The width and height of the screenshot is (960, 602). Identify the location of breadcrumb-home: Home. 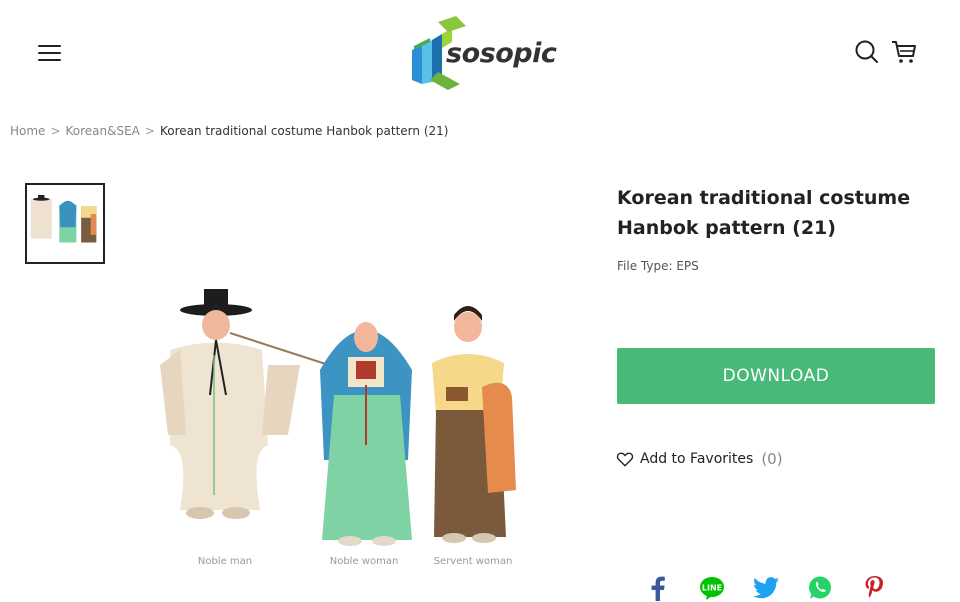
(27, 131).